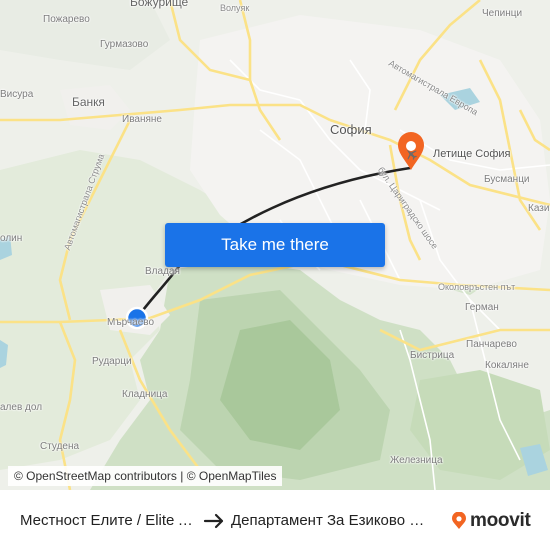 The image size is (550, 550). I want to click on map-label: Мърчаево, so click(131, 322).